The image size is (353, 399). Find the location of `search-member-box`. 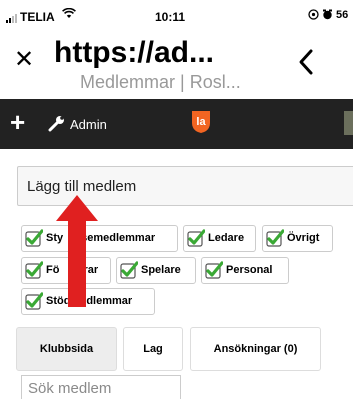

search-member-box is located at coordinates (101, 387).